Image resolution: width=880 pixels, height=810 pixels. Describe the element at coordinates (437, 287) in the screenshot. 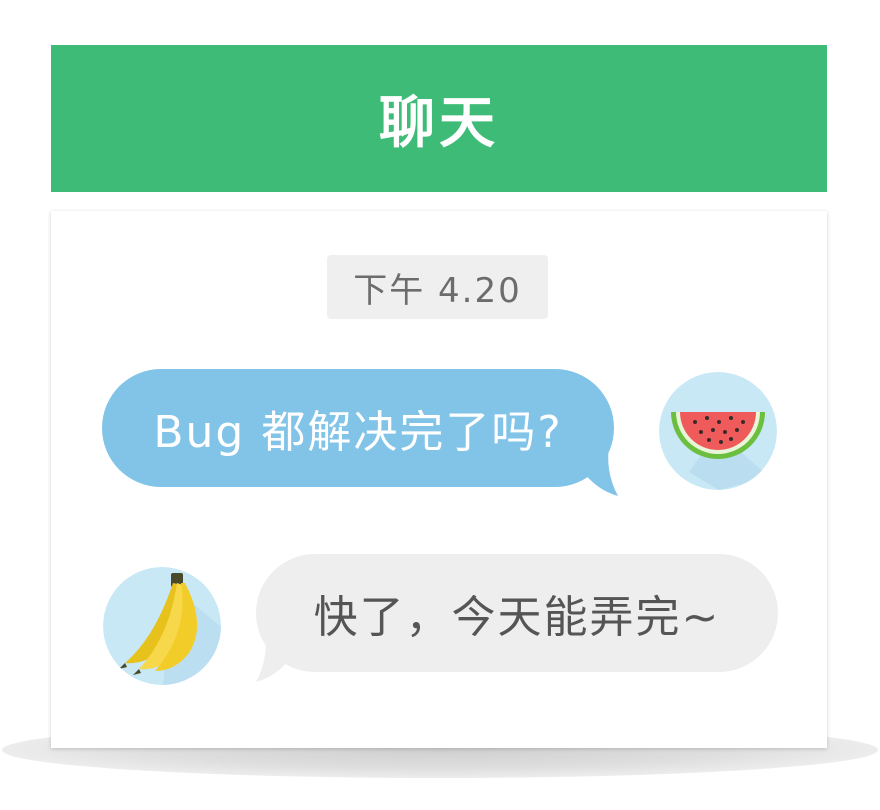

I see `timestamp-badge: 下午 4.20` at that location.